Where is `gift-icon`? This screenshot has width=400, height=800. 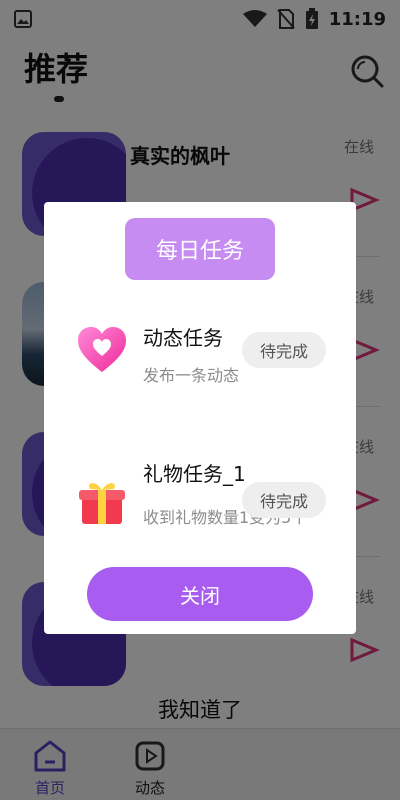 gift-icon is located at coordinates (102, 503).